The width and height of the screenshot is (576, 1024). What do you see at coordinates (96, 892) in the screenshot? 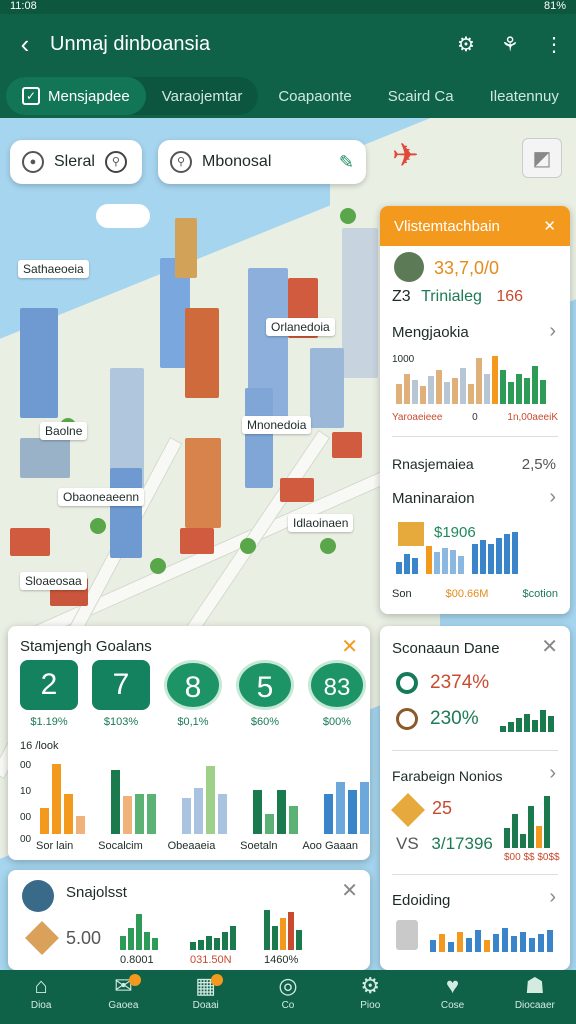
I see `profile-title: Snajolsst` at bounding box center [96, 892].